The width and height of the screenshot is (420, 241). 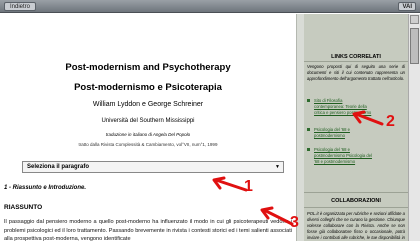 I want to click on article-title-italian: Post-modernismo e Psicoterapia, so click(x=148, y=87).